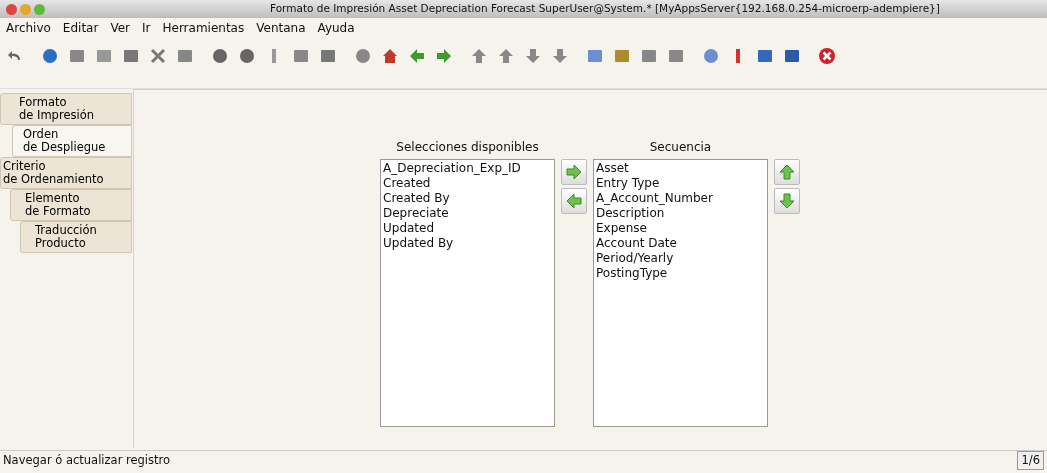 The image size is (1047, 473). I want to click on status-message: Navegar ó actualizar registro, so click(87, 460).